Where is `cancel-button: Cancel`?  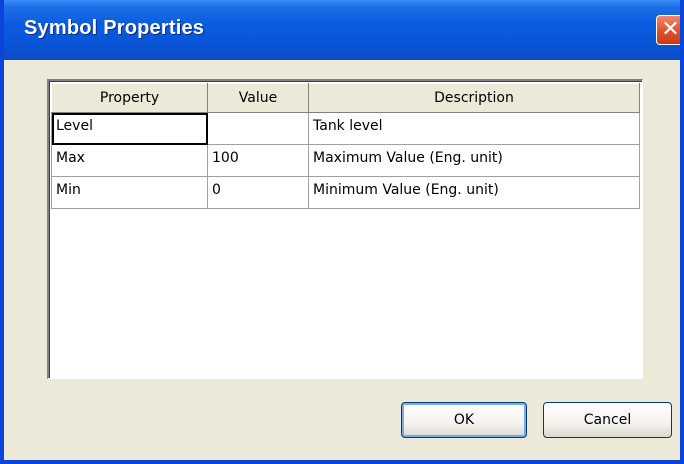
cancel-button: Cancel is located at coordinates (607, 420).